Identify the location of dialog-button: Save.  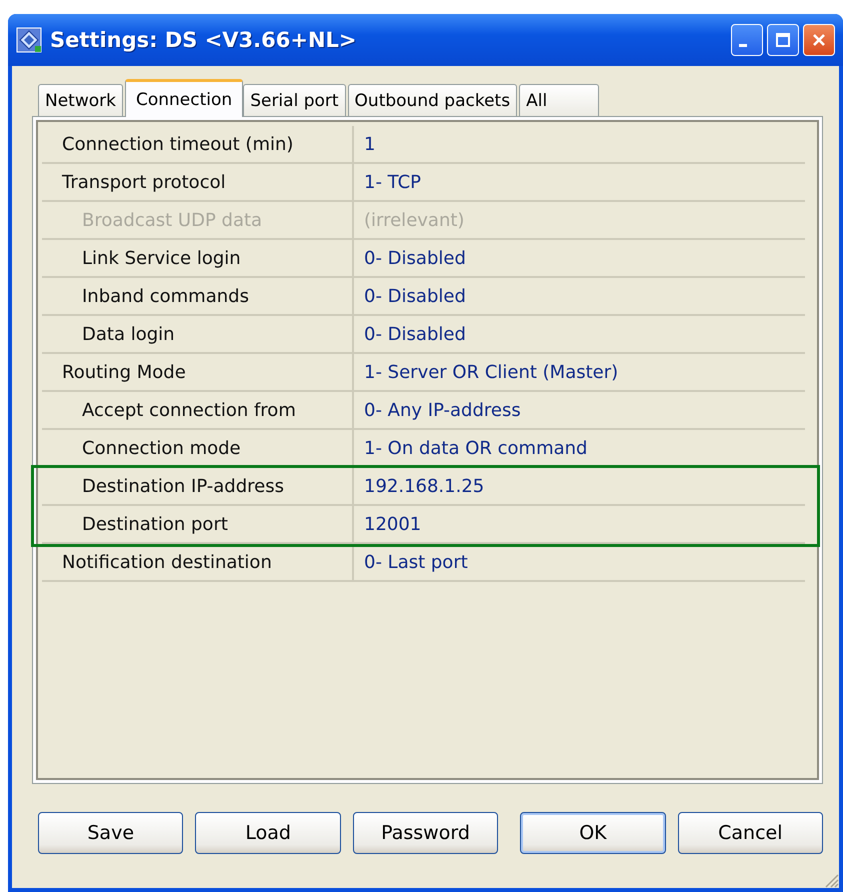
(111, 833).